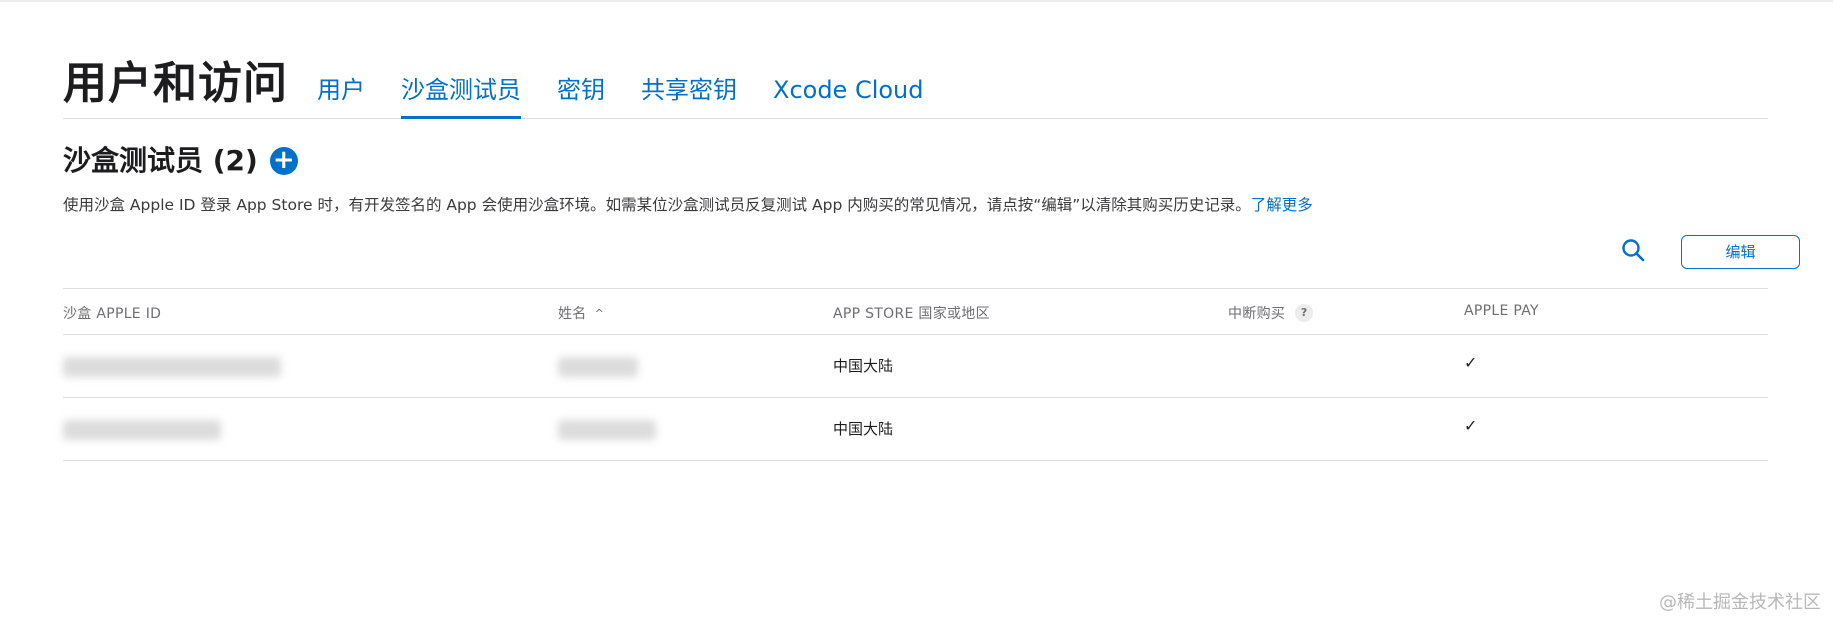 The height and width of the screenshot is (618, 1833). What do you see at coordinates (1282, 205) in the screenshot?
I see `learn-more-link: 了解更多` at bounding box center [1282, 205].